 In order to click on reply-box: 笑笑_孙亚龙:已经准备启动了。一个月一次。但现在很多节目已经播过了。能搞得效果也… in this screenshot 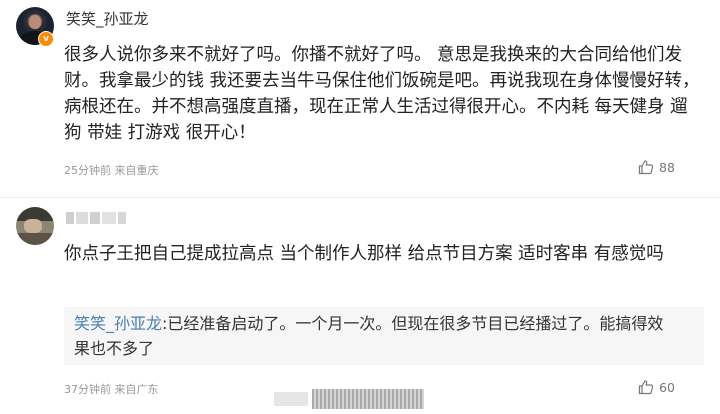, I will do `click(384, 336)`.